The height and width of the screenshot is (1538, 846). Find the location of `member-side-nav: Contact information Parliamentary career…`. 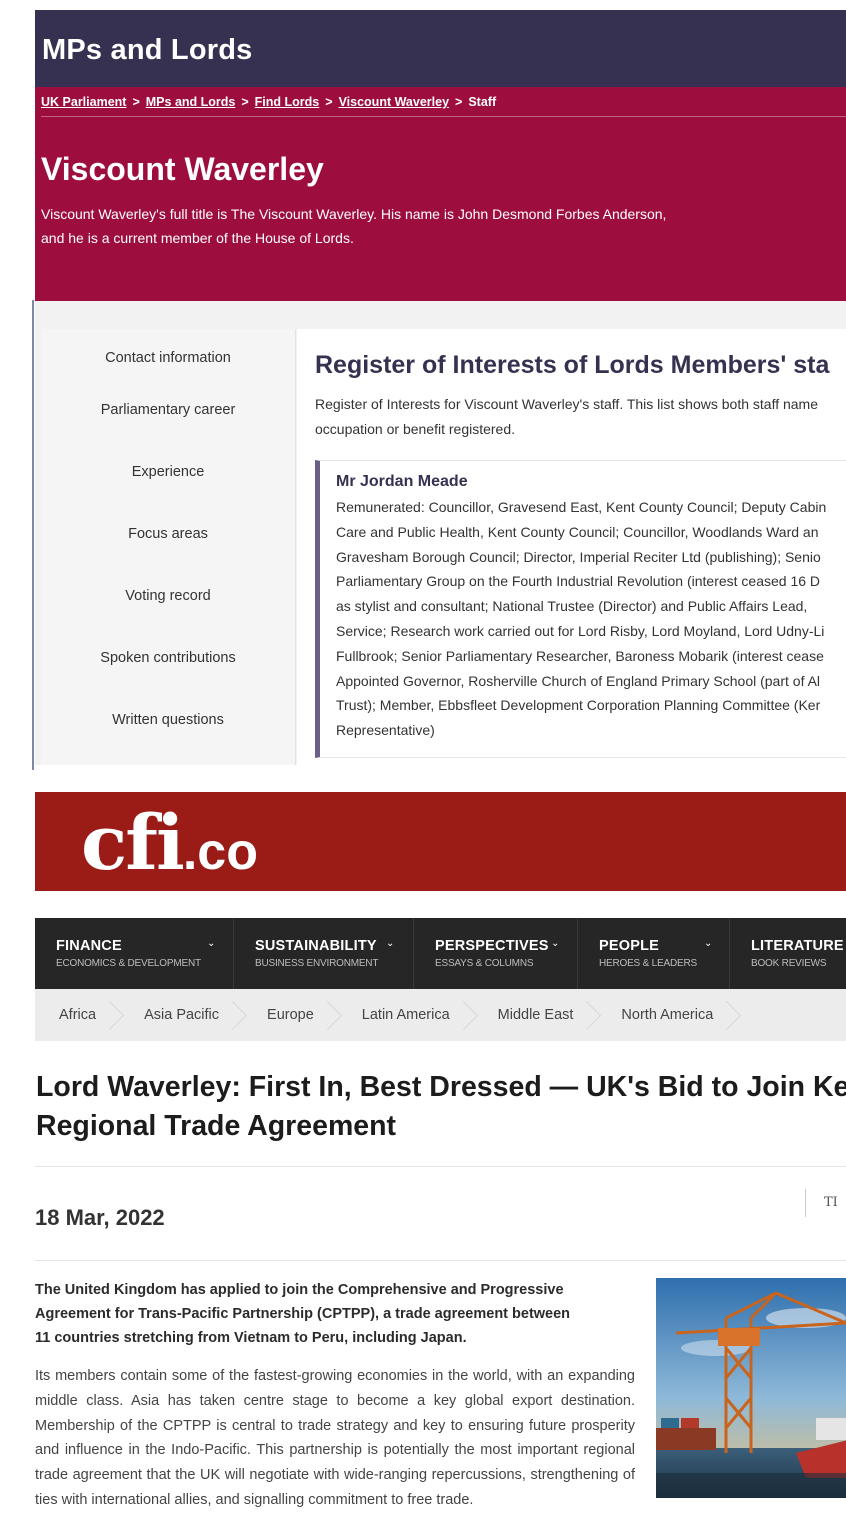

member-side-nav: Contact information Parliamentary career… is located at coordinates (168, 547).